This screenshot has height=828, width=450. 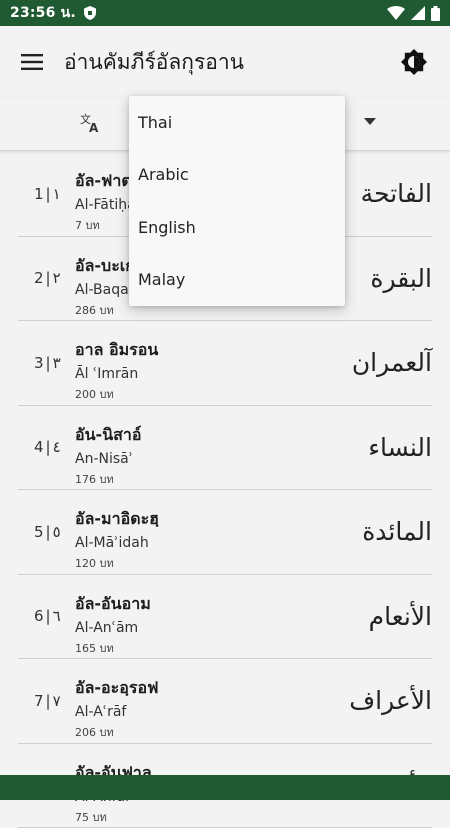 I want to click on surah-row: 6|٦ อัล-อันอาม Al-Anʿām 165 บท الأنعام, so click(x=225, y=617).